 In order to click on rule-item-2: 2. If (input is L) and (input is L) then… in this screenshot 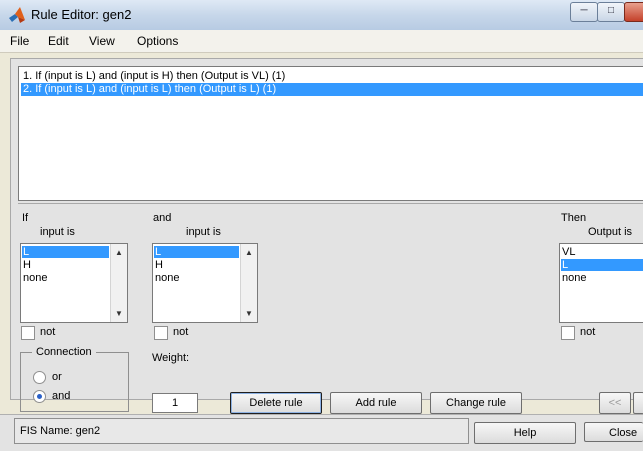, I will do `click(332, 89)`.